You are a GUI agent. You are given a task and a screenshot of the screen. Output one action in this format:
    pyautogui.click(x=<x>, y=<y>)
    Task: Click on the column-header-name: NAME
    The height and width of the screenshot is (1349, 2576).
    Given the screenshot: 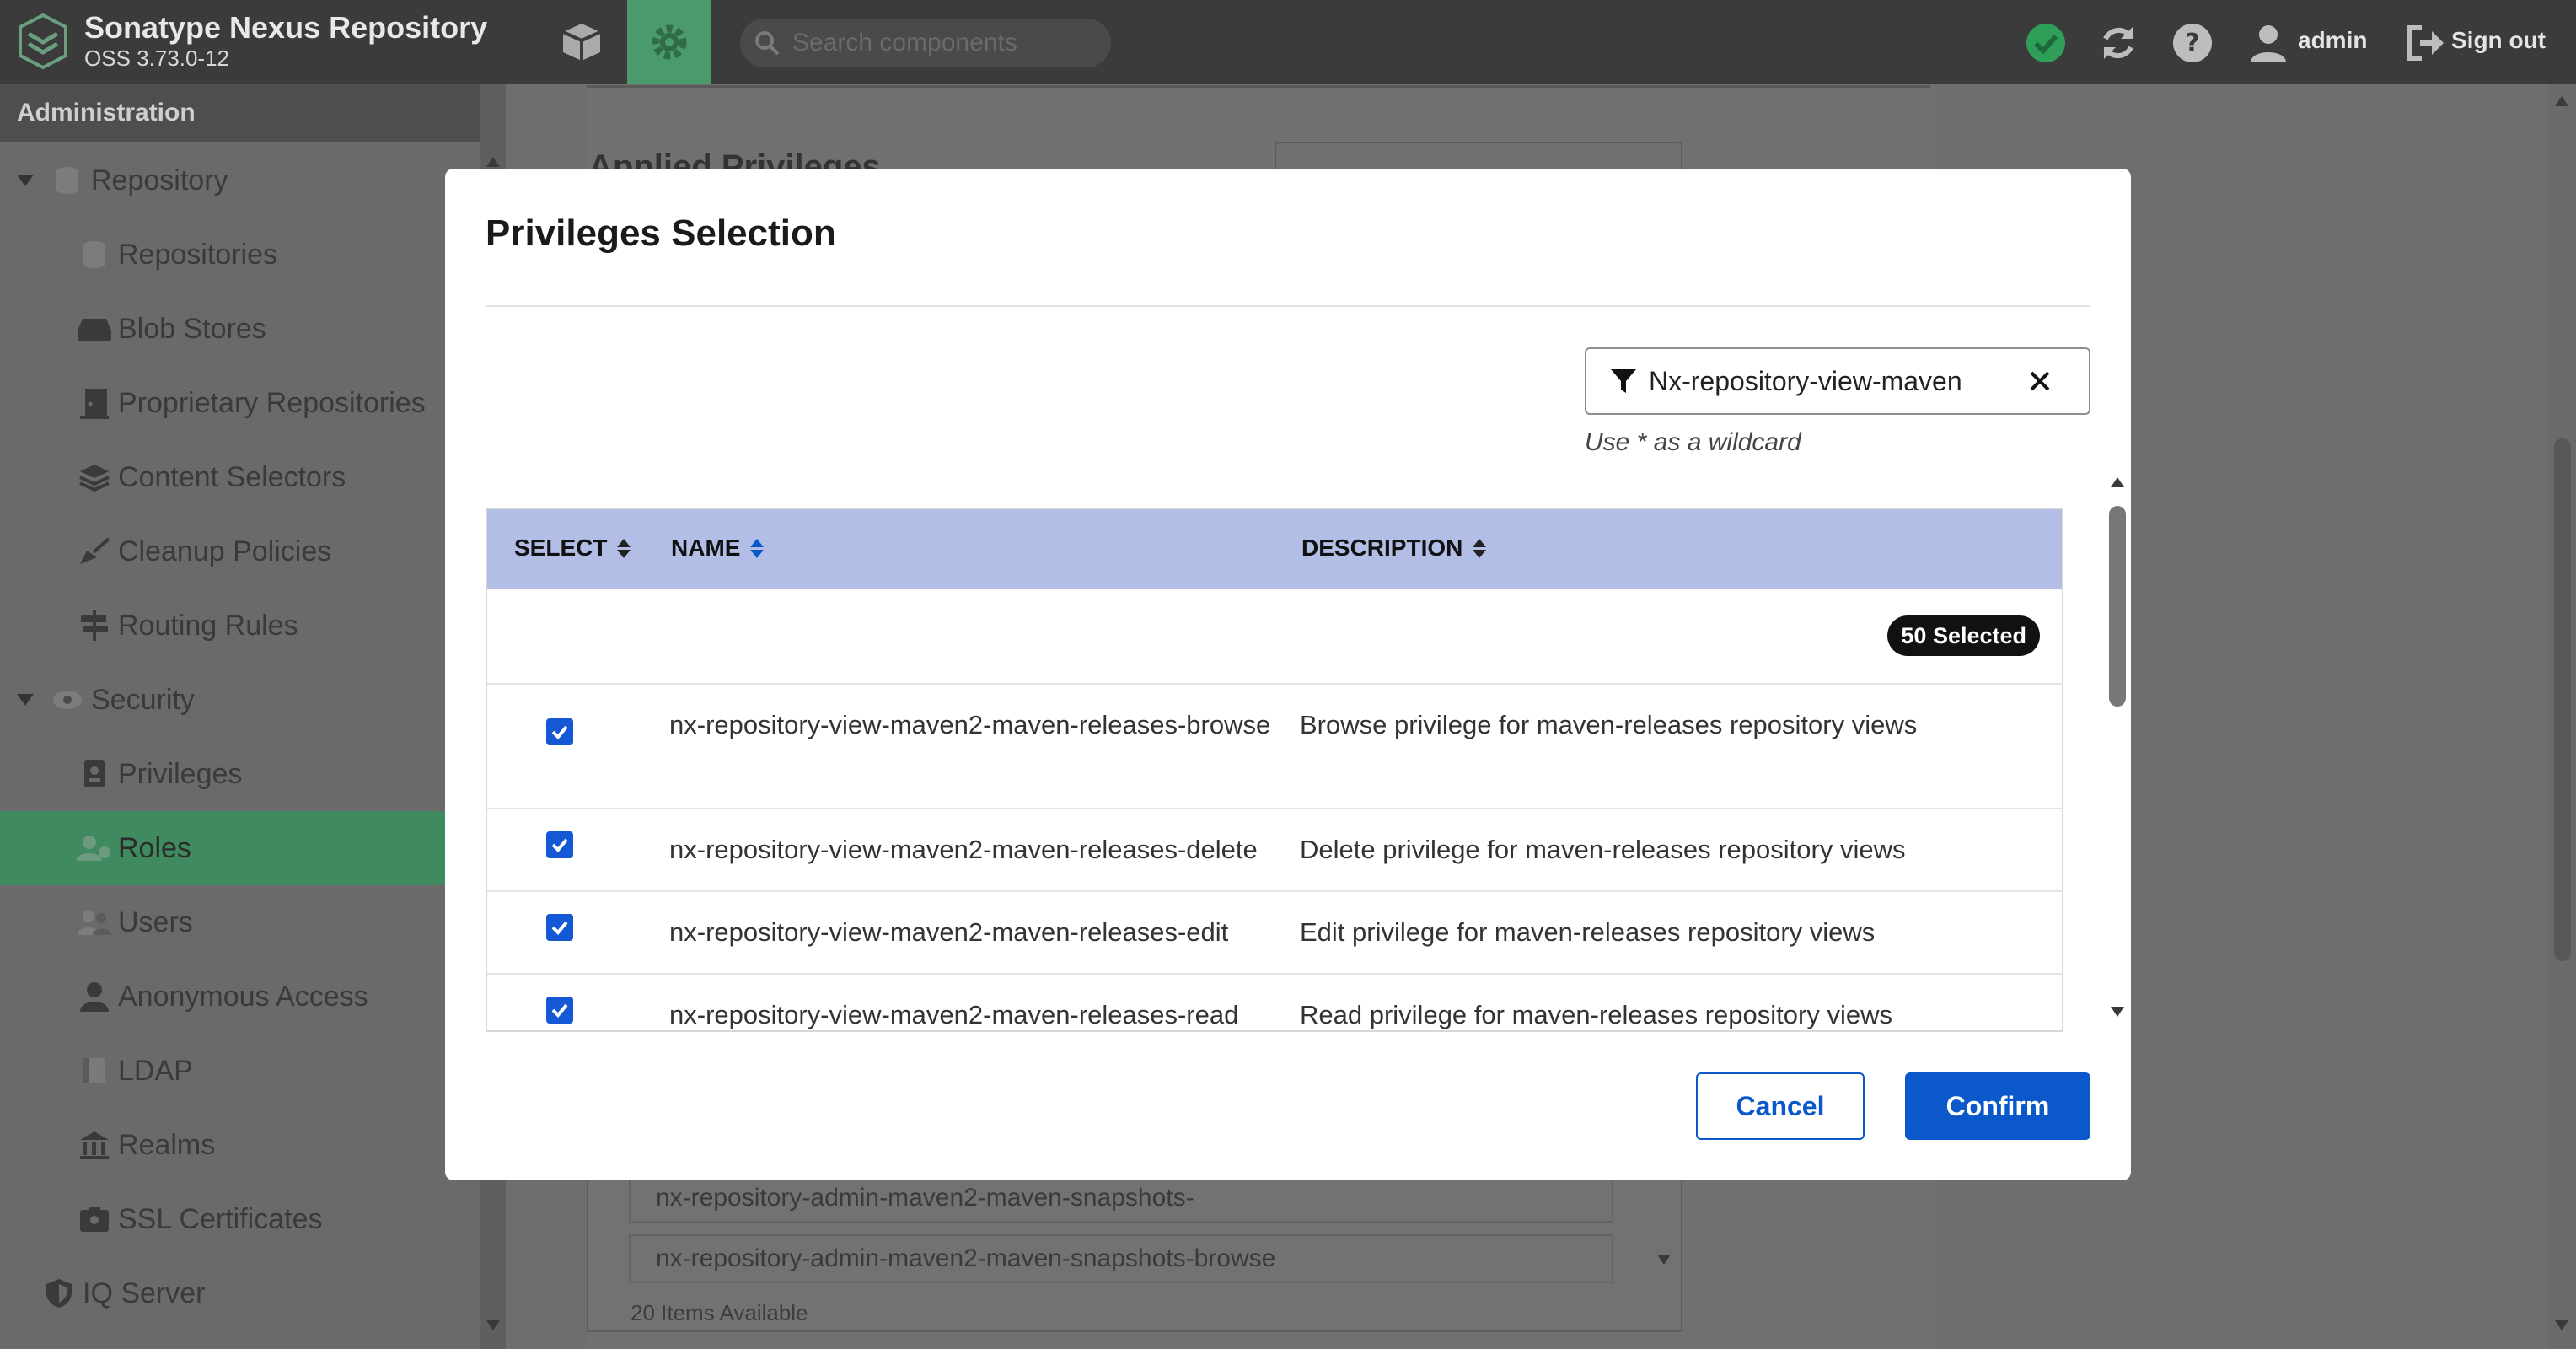 What is the action you would take?
    pyautogui.click(x=718, y=548)
    